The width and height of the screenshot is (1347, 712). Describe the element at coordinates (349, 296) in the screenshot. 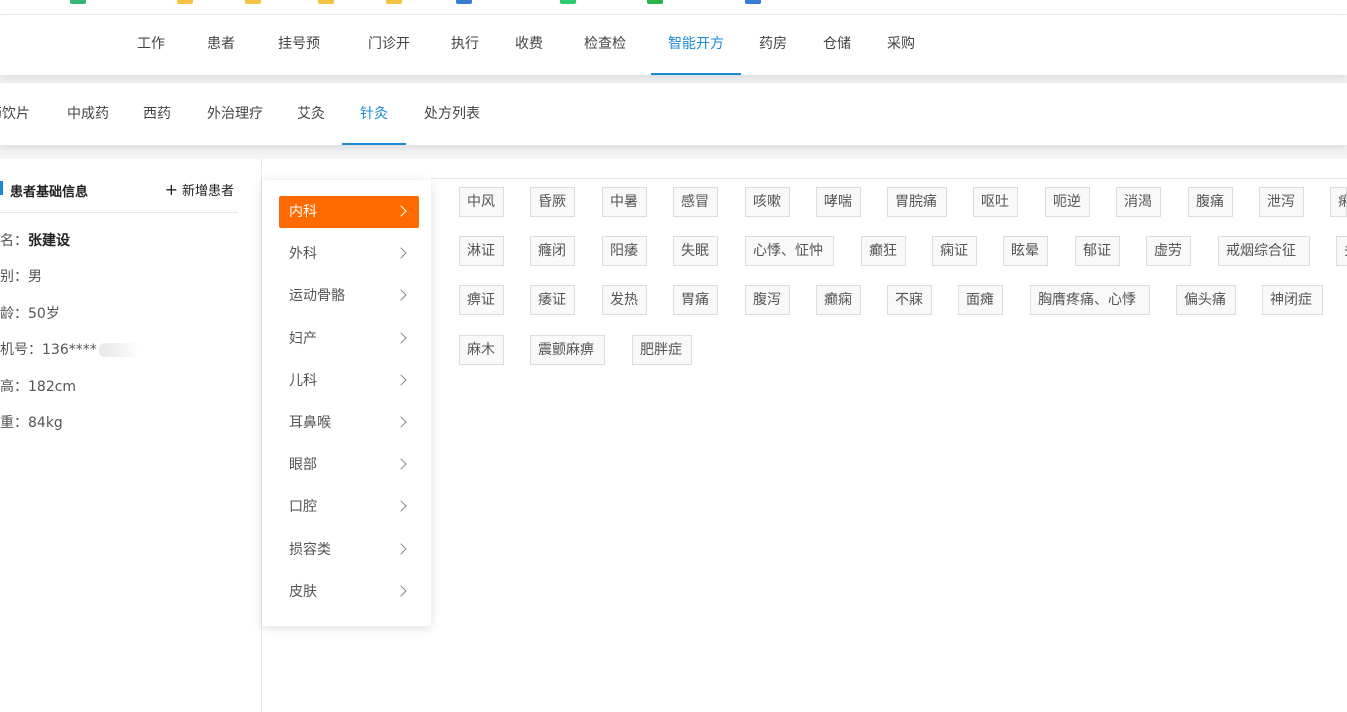

I see `department-item: 运动骨骼` at that location.